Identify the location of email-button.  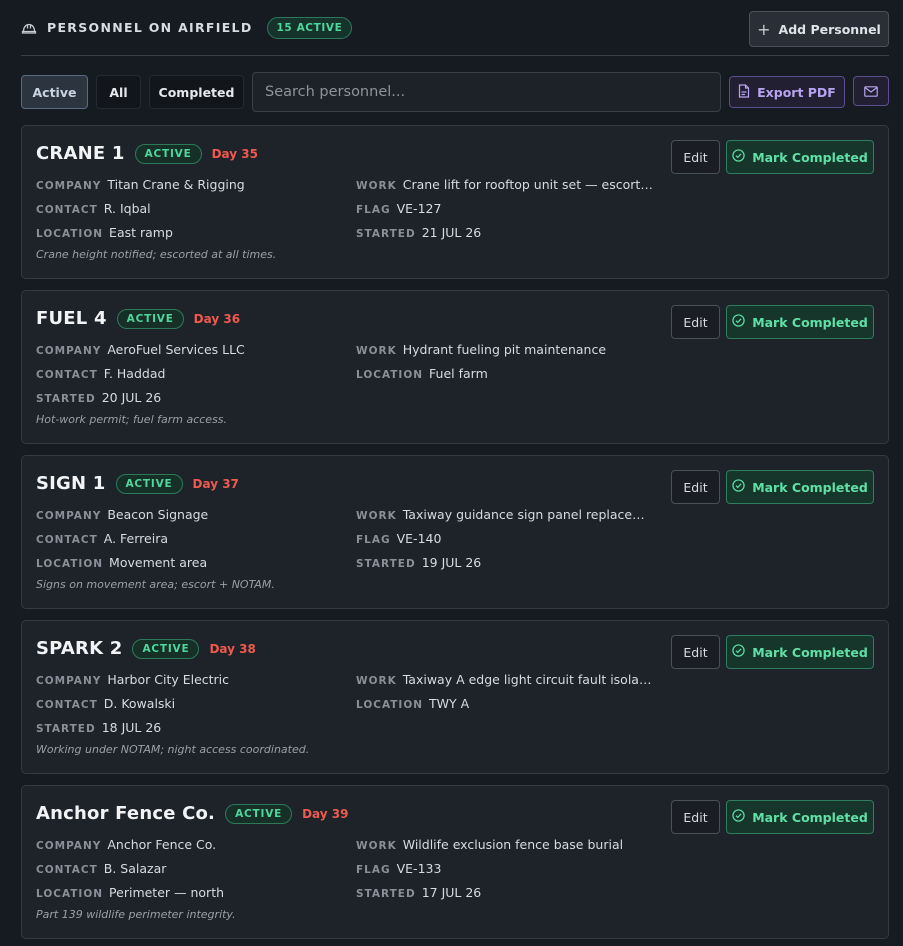
(871, 91).